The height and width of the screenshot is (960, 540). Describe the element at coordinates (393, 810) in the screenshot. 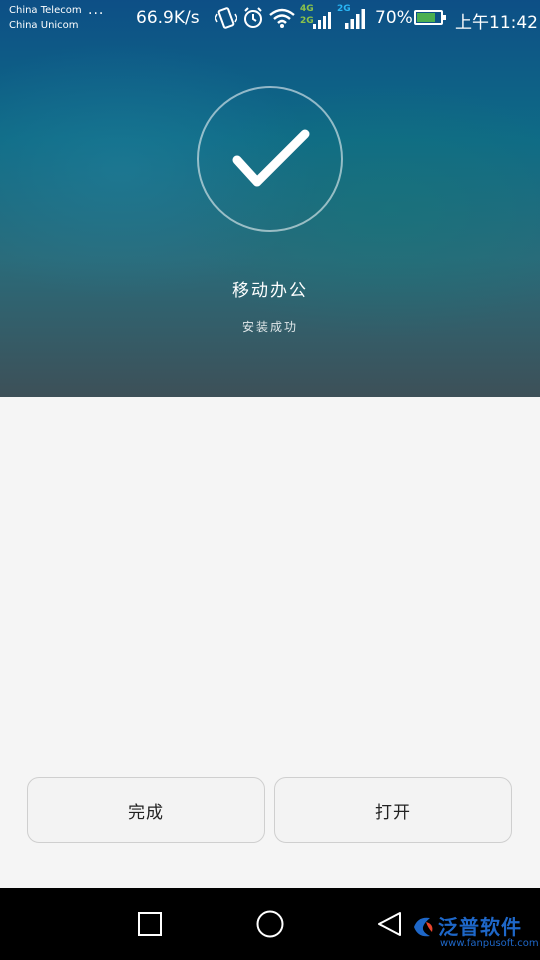

I see `open-button: 打开` at that location.